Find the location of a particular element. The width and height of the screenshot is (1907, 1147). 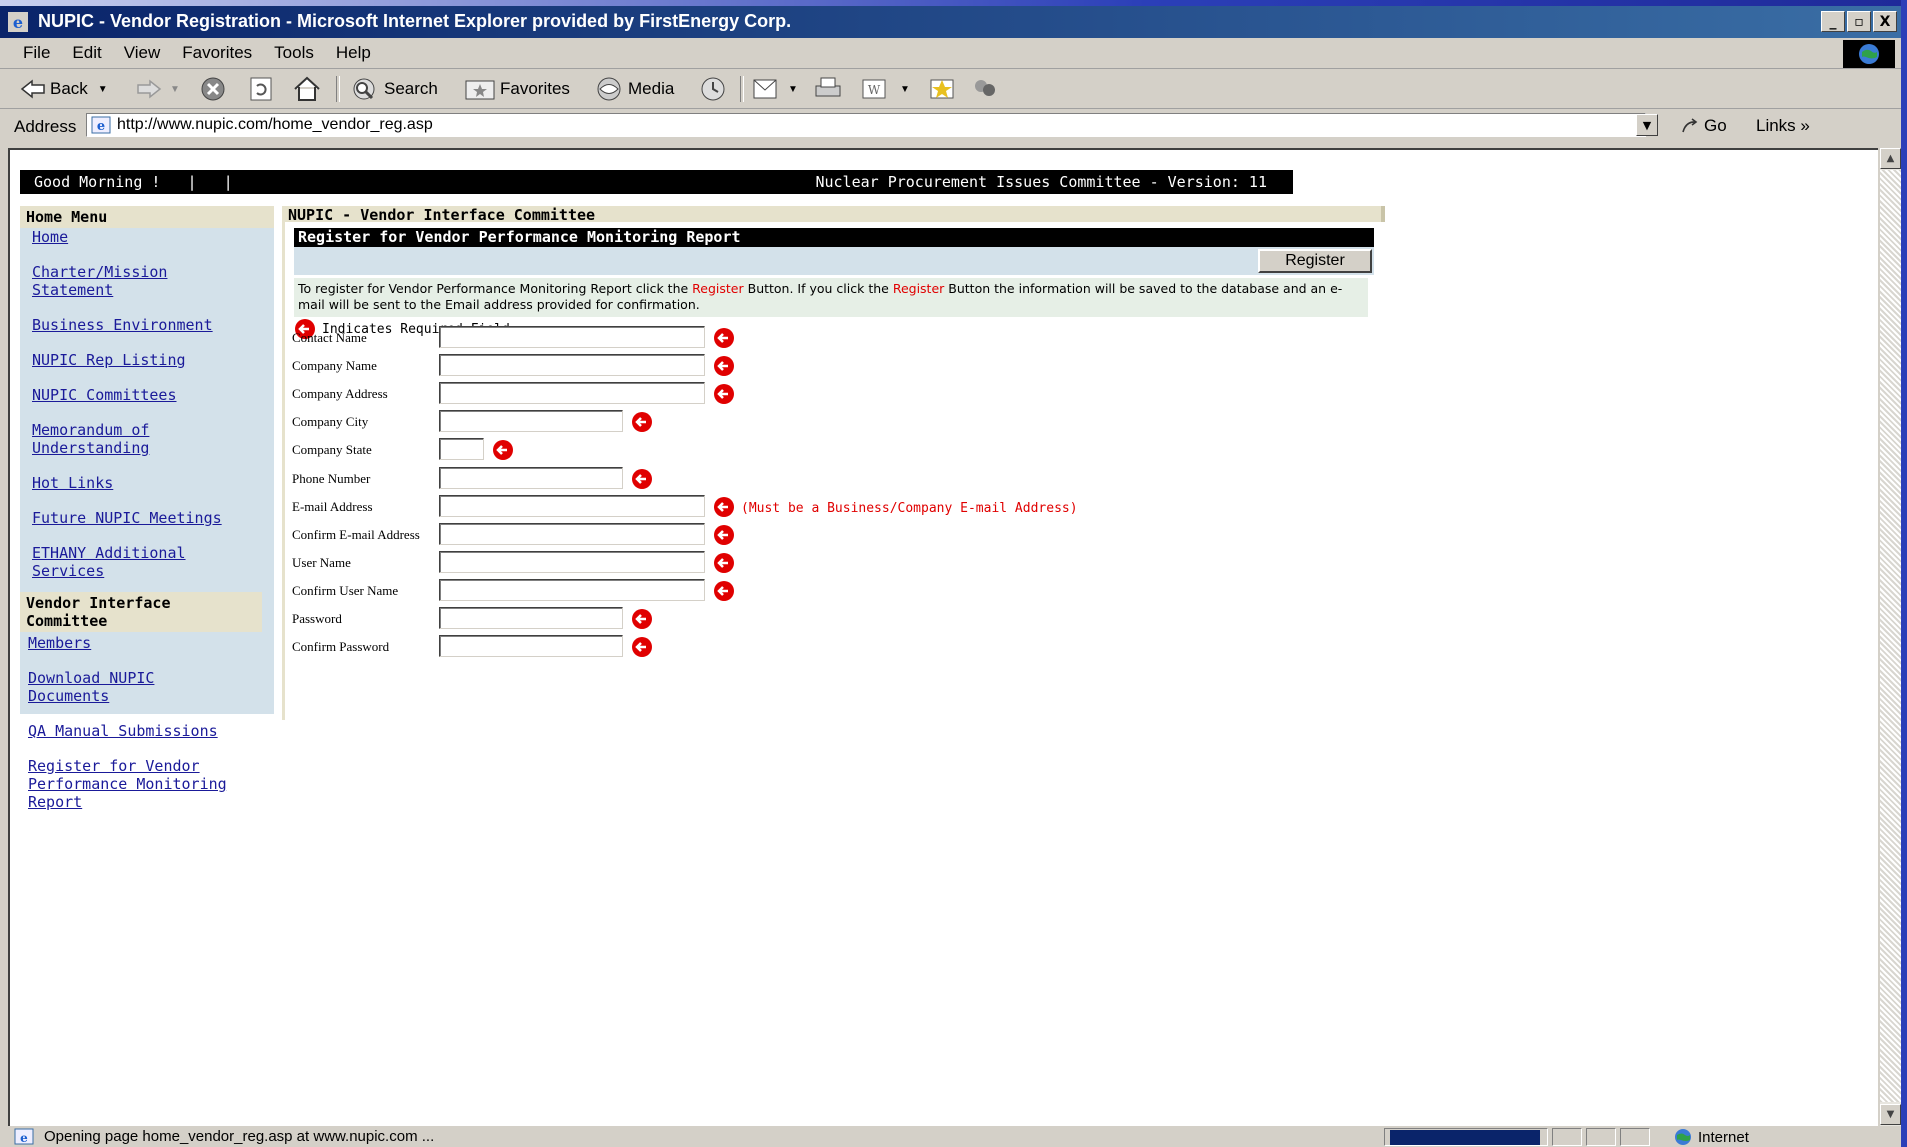

home-icon is located at coordinates (307, 88).